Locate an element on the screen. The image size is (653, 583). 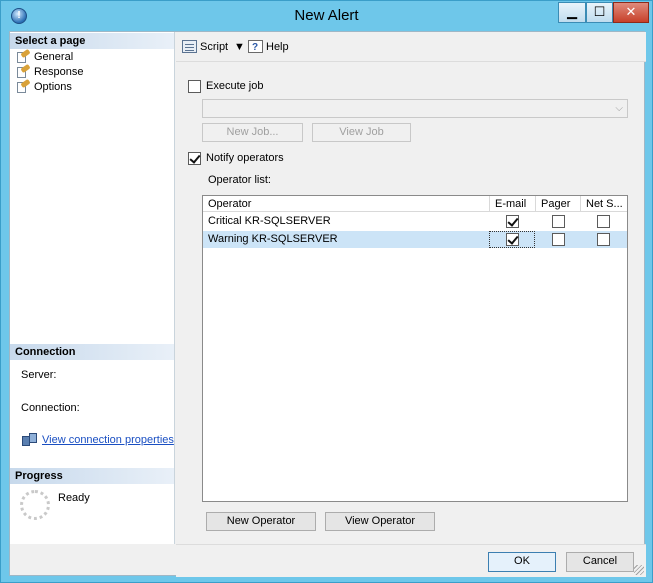
dialog-footer: OK Cancel is located at coordinates (411, 560).